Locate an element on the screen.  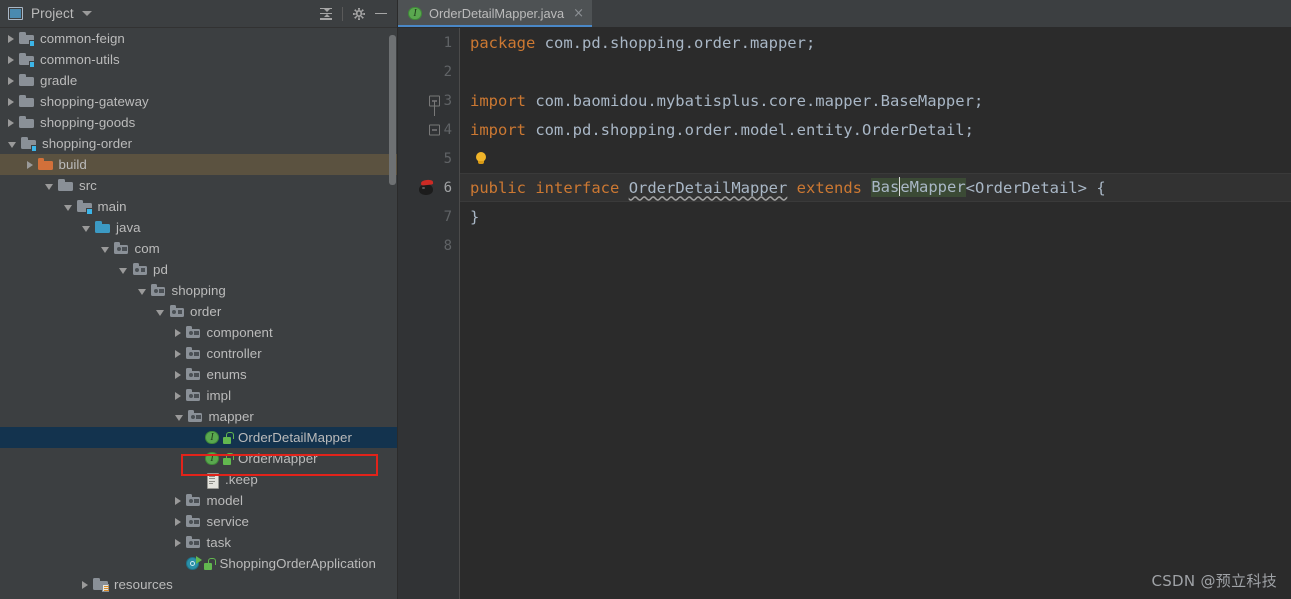
tree-item-label: com is located at coordinates (147, 248).